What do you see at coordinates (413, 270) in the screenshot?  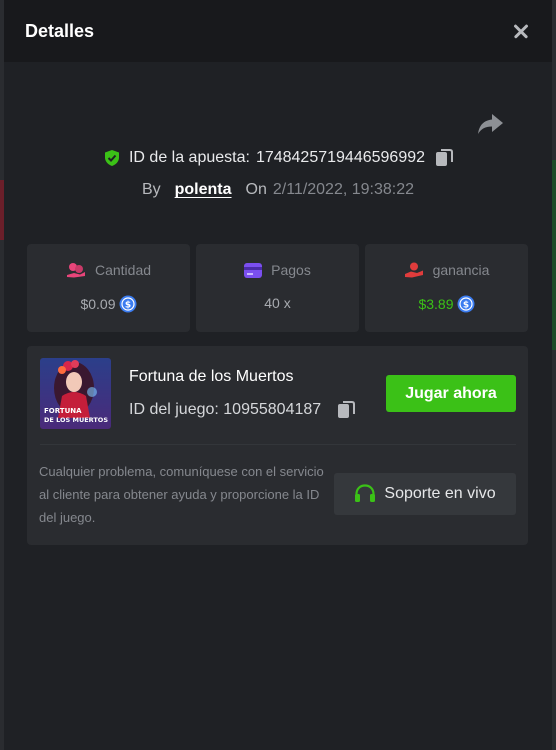 I see `profit-hand-icon` at bounding box center [413, 270].